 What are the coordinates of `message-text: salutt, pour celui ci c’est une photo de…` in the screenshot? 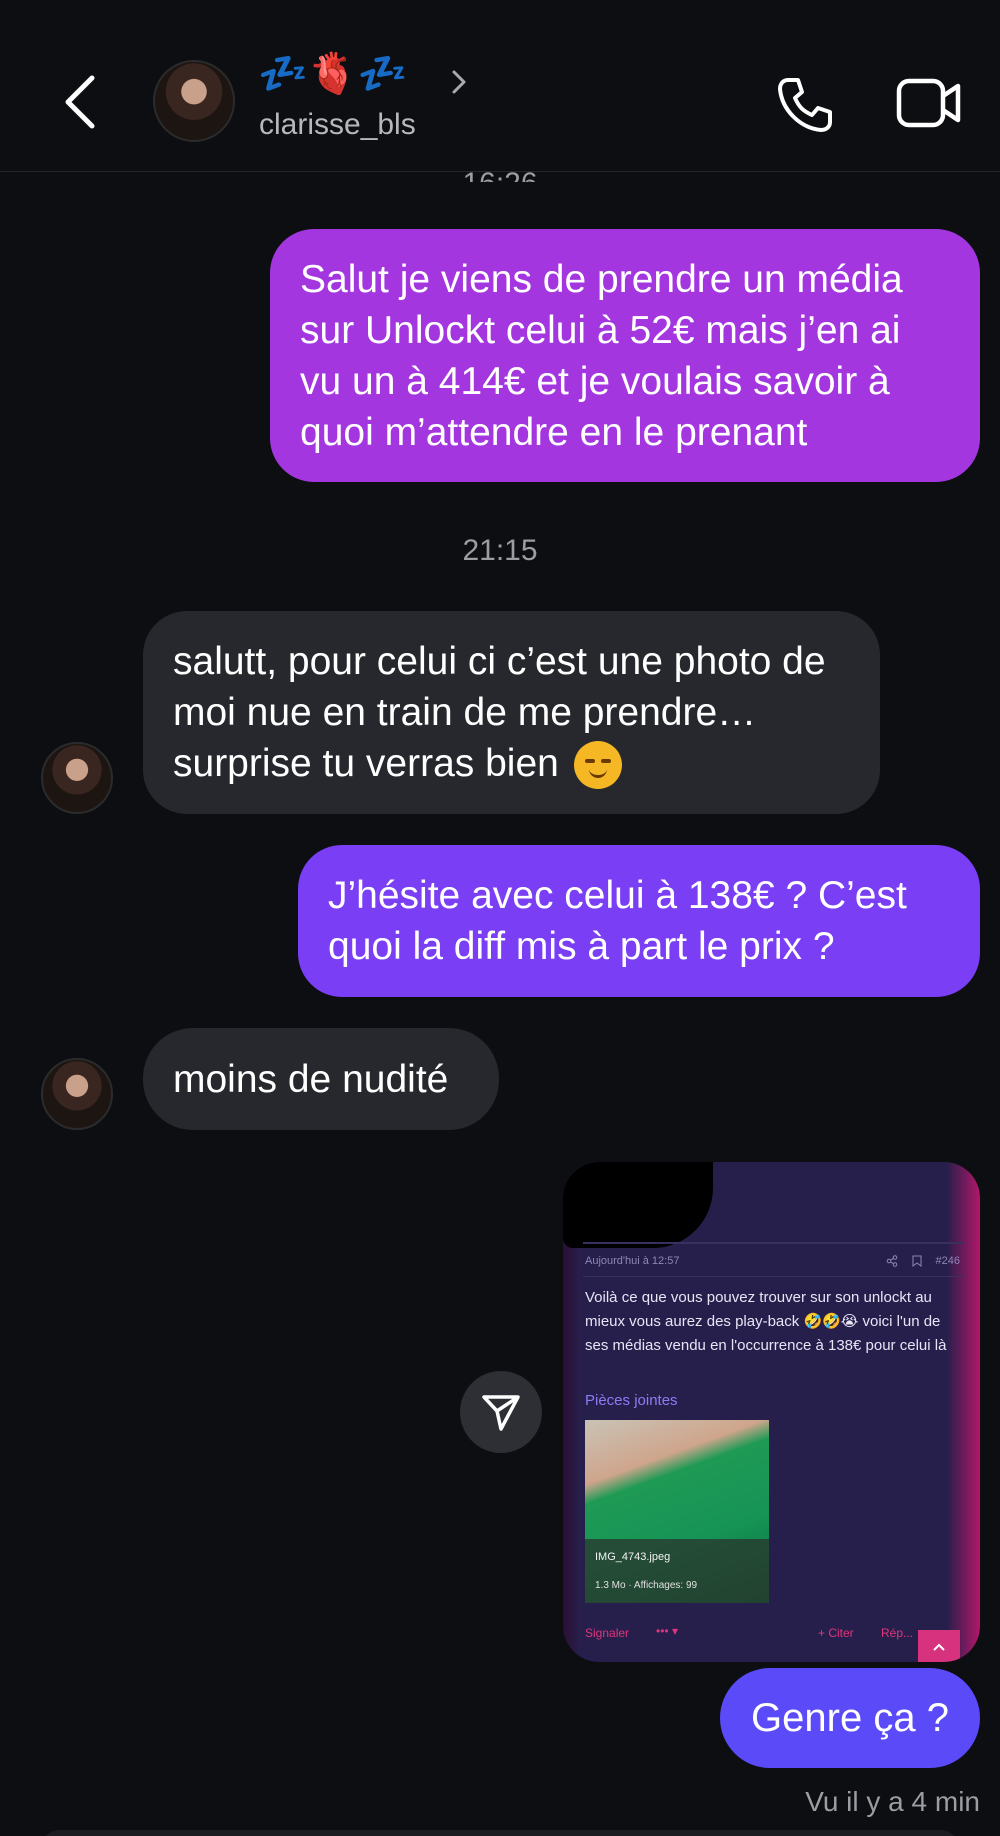 It's located at (511, 713).